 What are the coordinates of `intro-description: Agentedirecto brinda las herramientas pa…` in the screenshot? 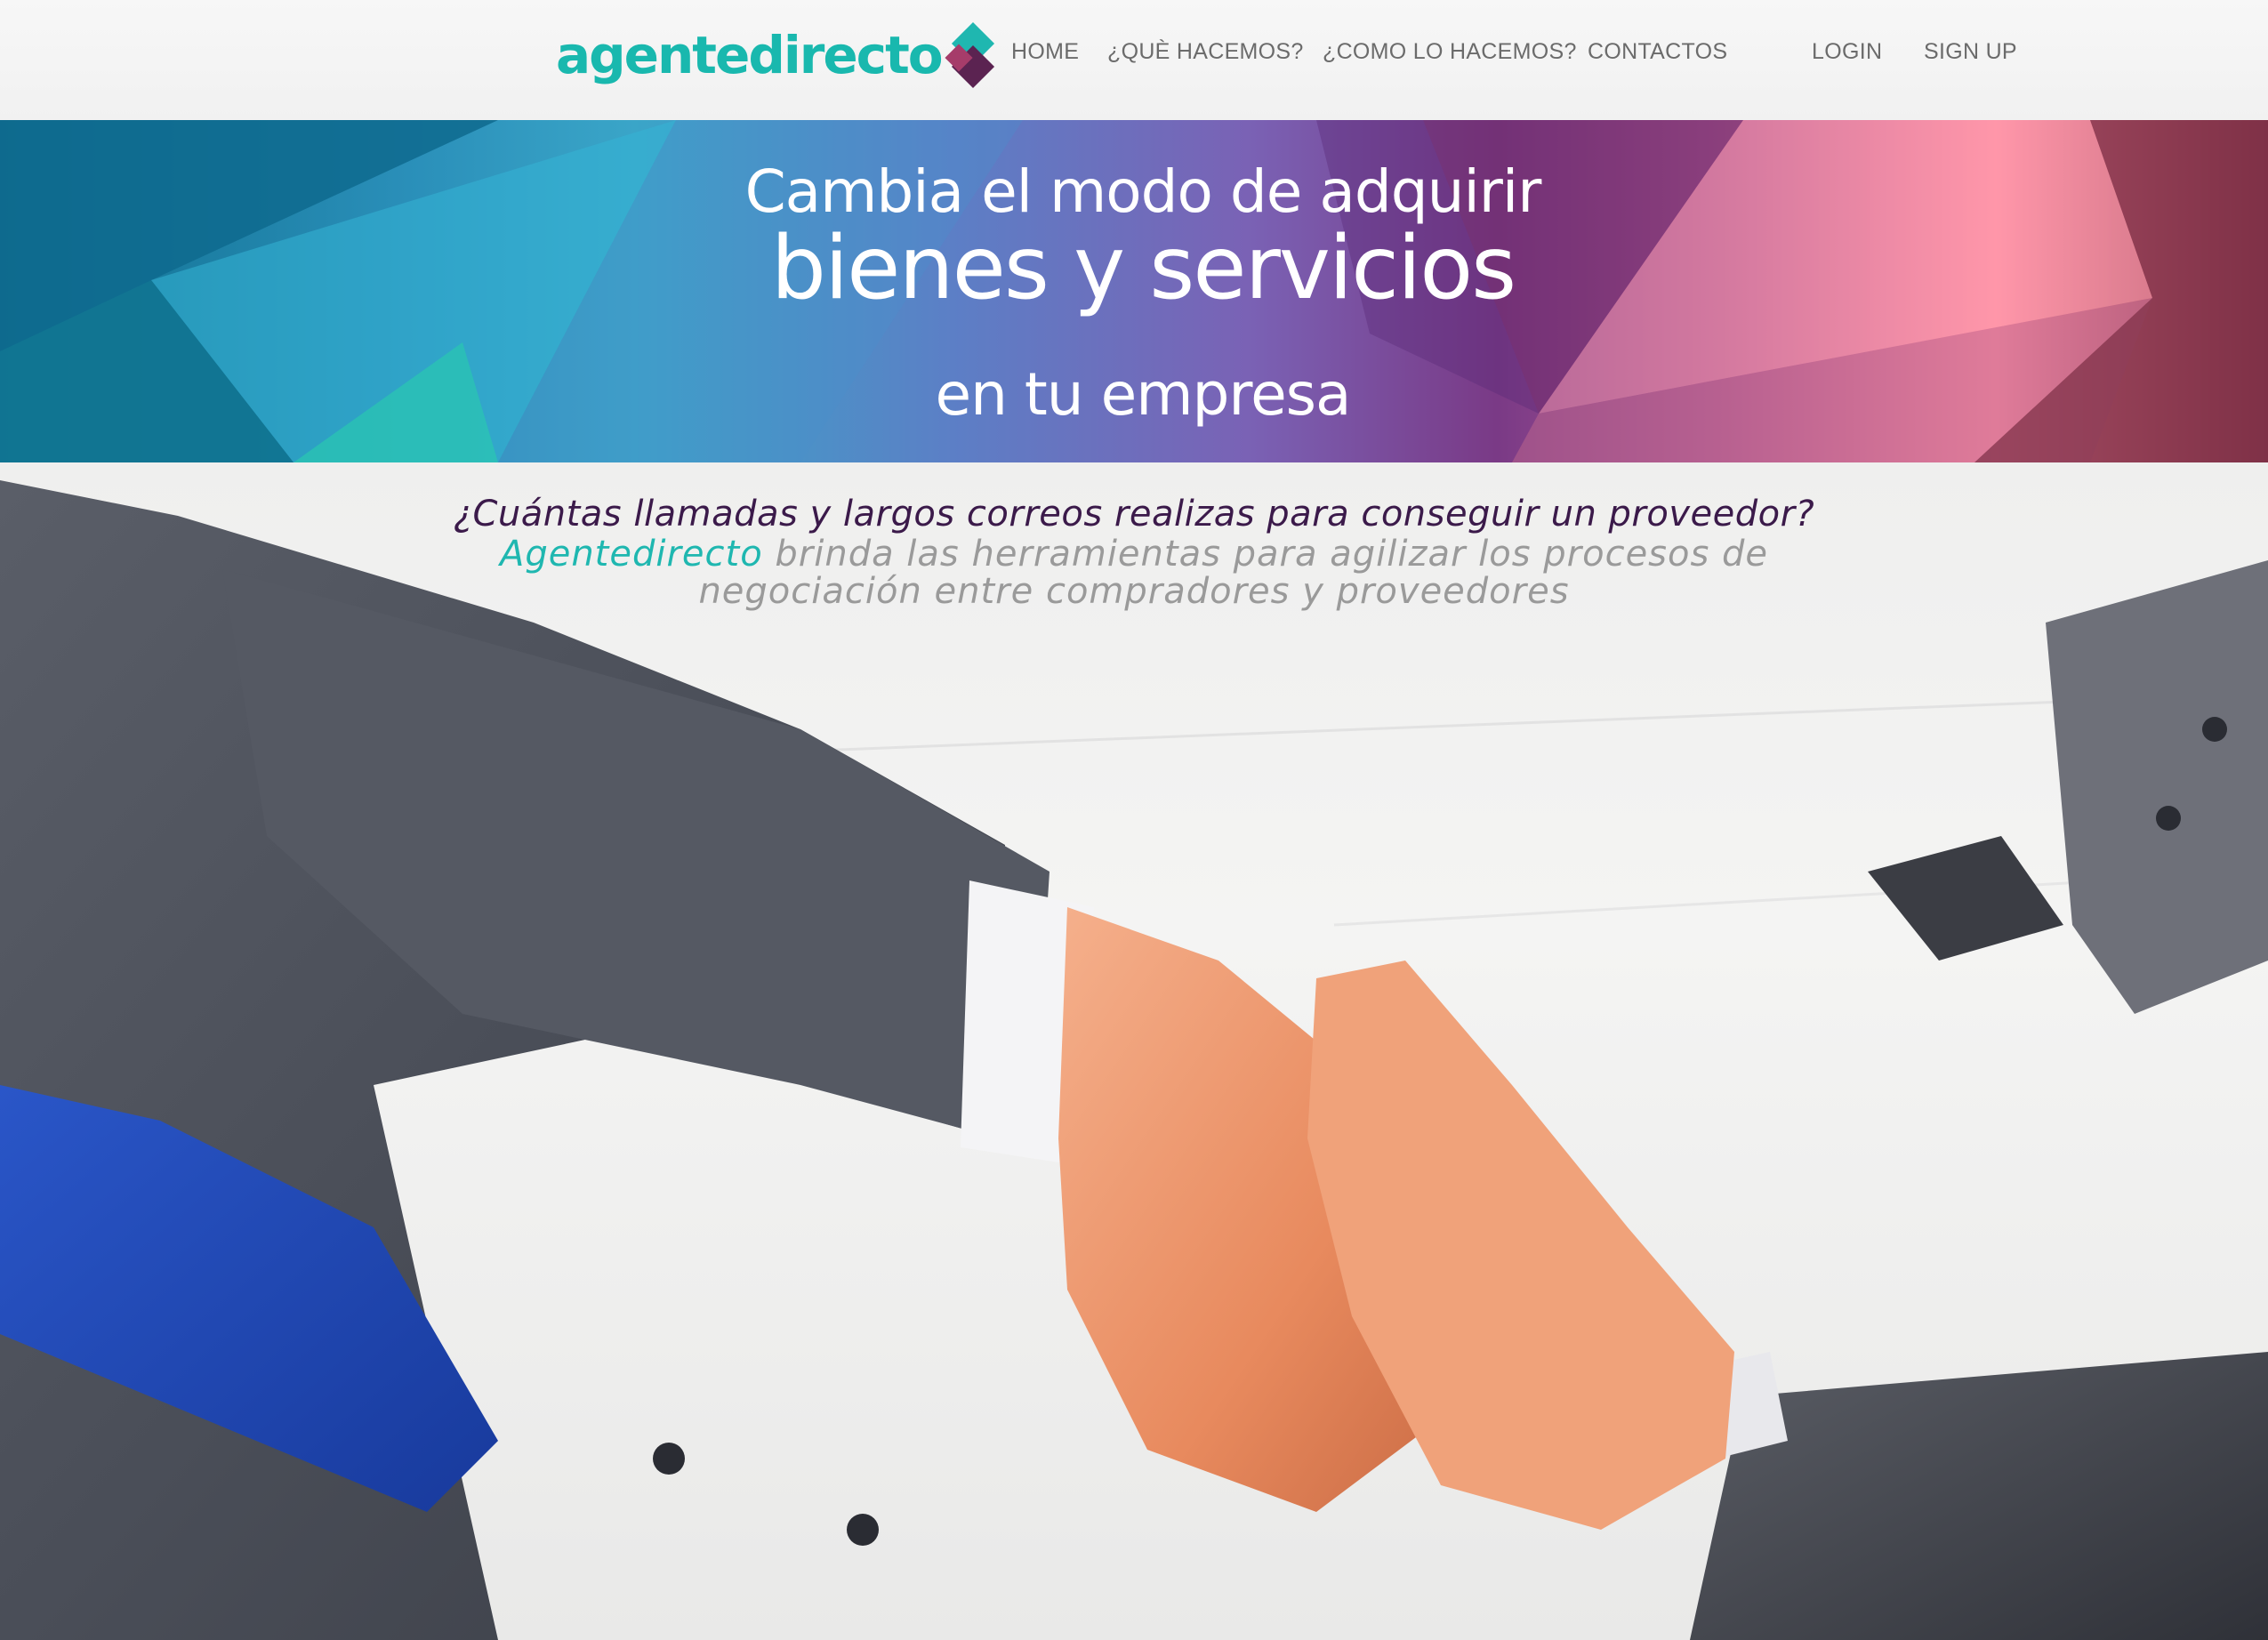 It's located at (1134, 572).